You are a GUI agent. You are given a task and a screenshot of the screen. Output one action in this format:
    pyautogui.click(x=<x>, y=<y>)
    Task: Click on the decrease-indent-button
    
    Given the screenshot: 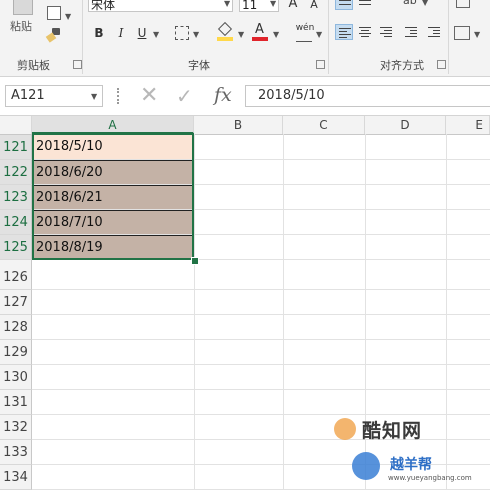 What is the action you would take?
    pyautogui.click(x=411, y=32)
    